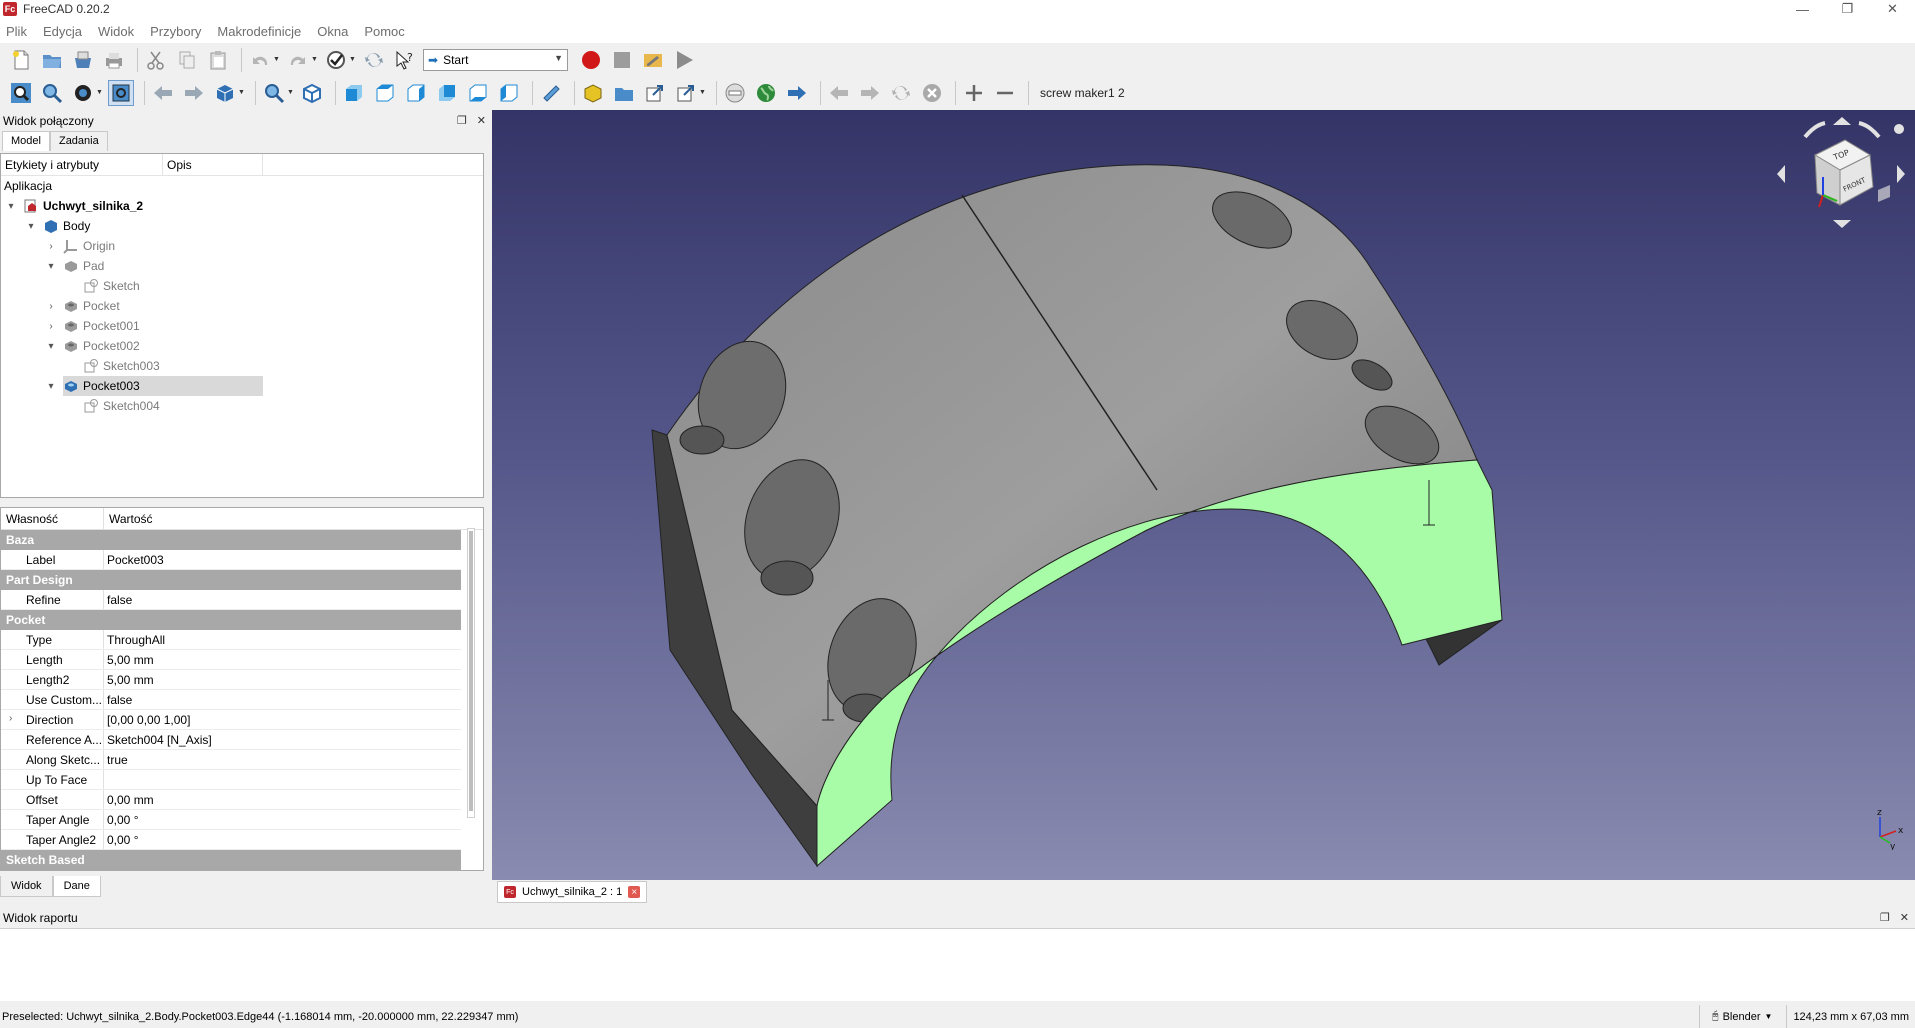  Describe the element at coordinates (231, 780) in the screenshot. I see `property-row: Up To Face` at that location.